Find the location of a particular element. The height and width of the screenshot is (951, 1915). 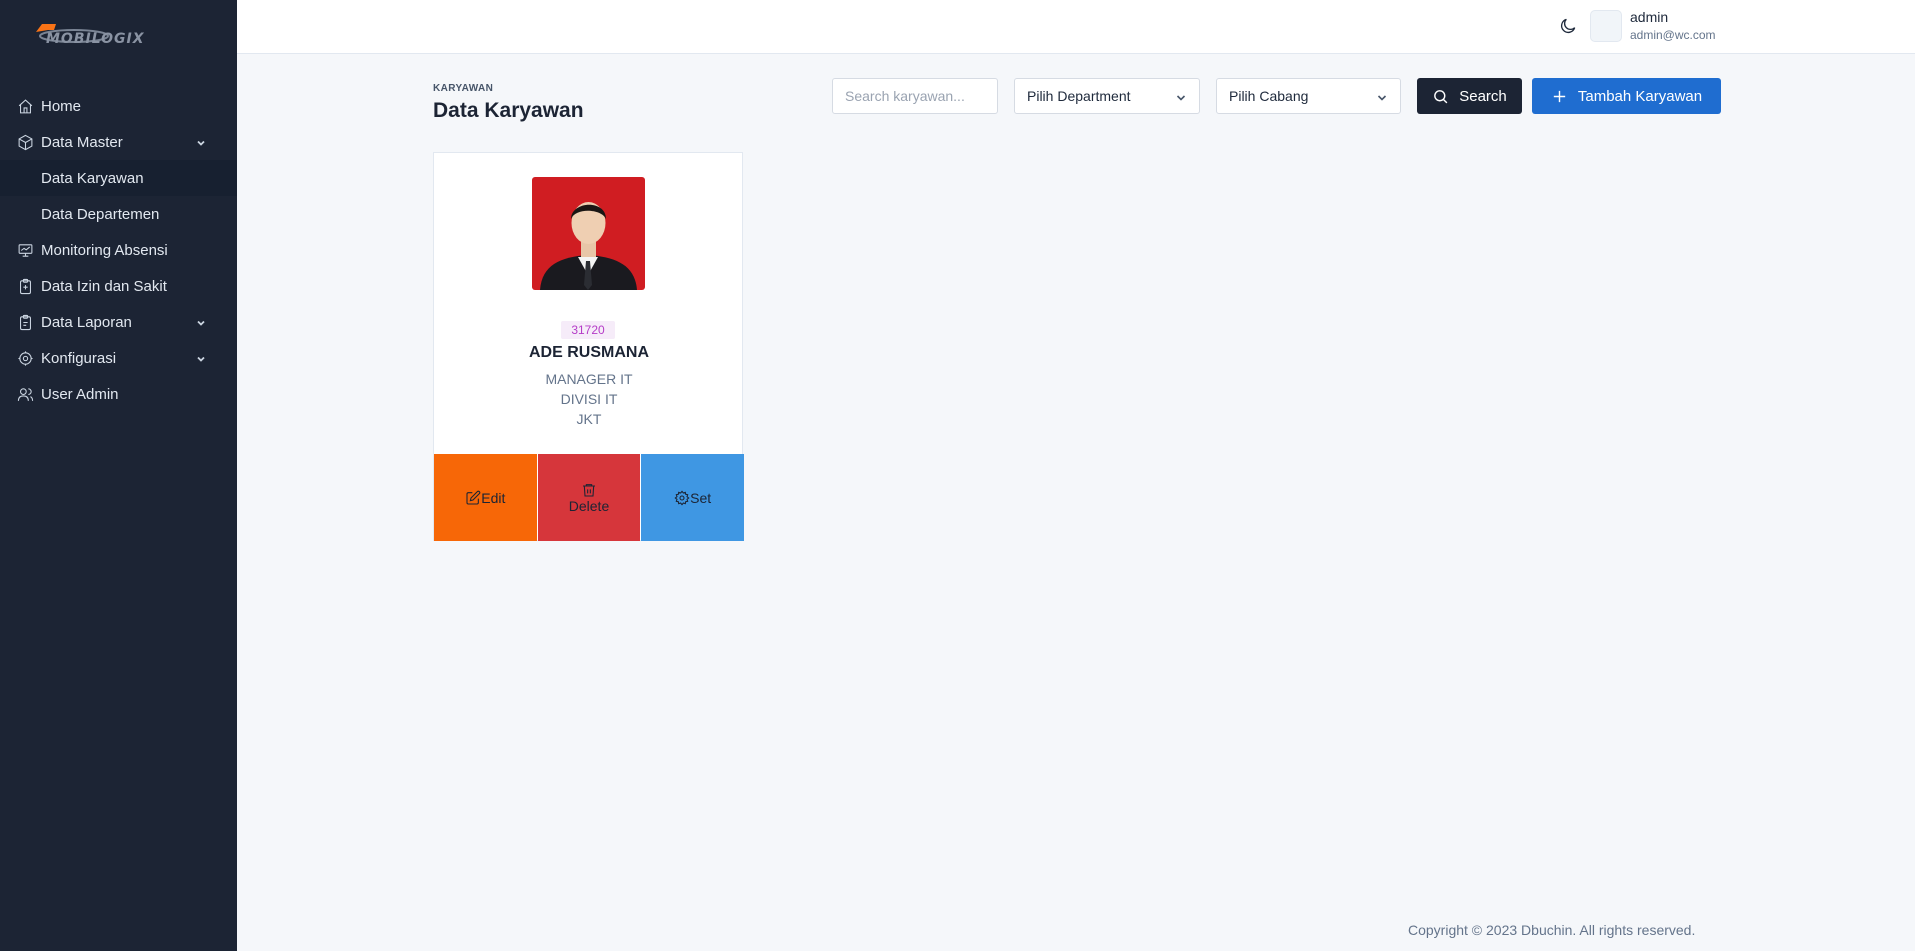

sidebar-item-data-laporan: Data Laporan is located at coordinates (118, 322).